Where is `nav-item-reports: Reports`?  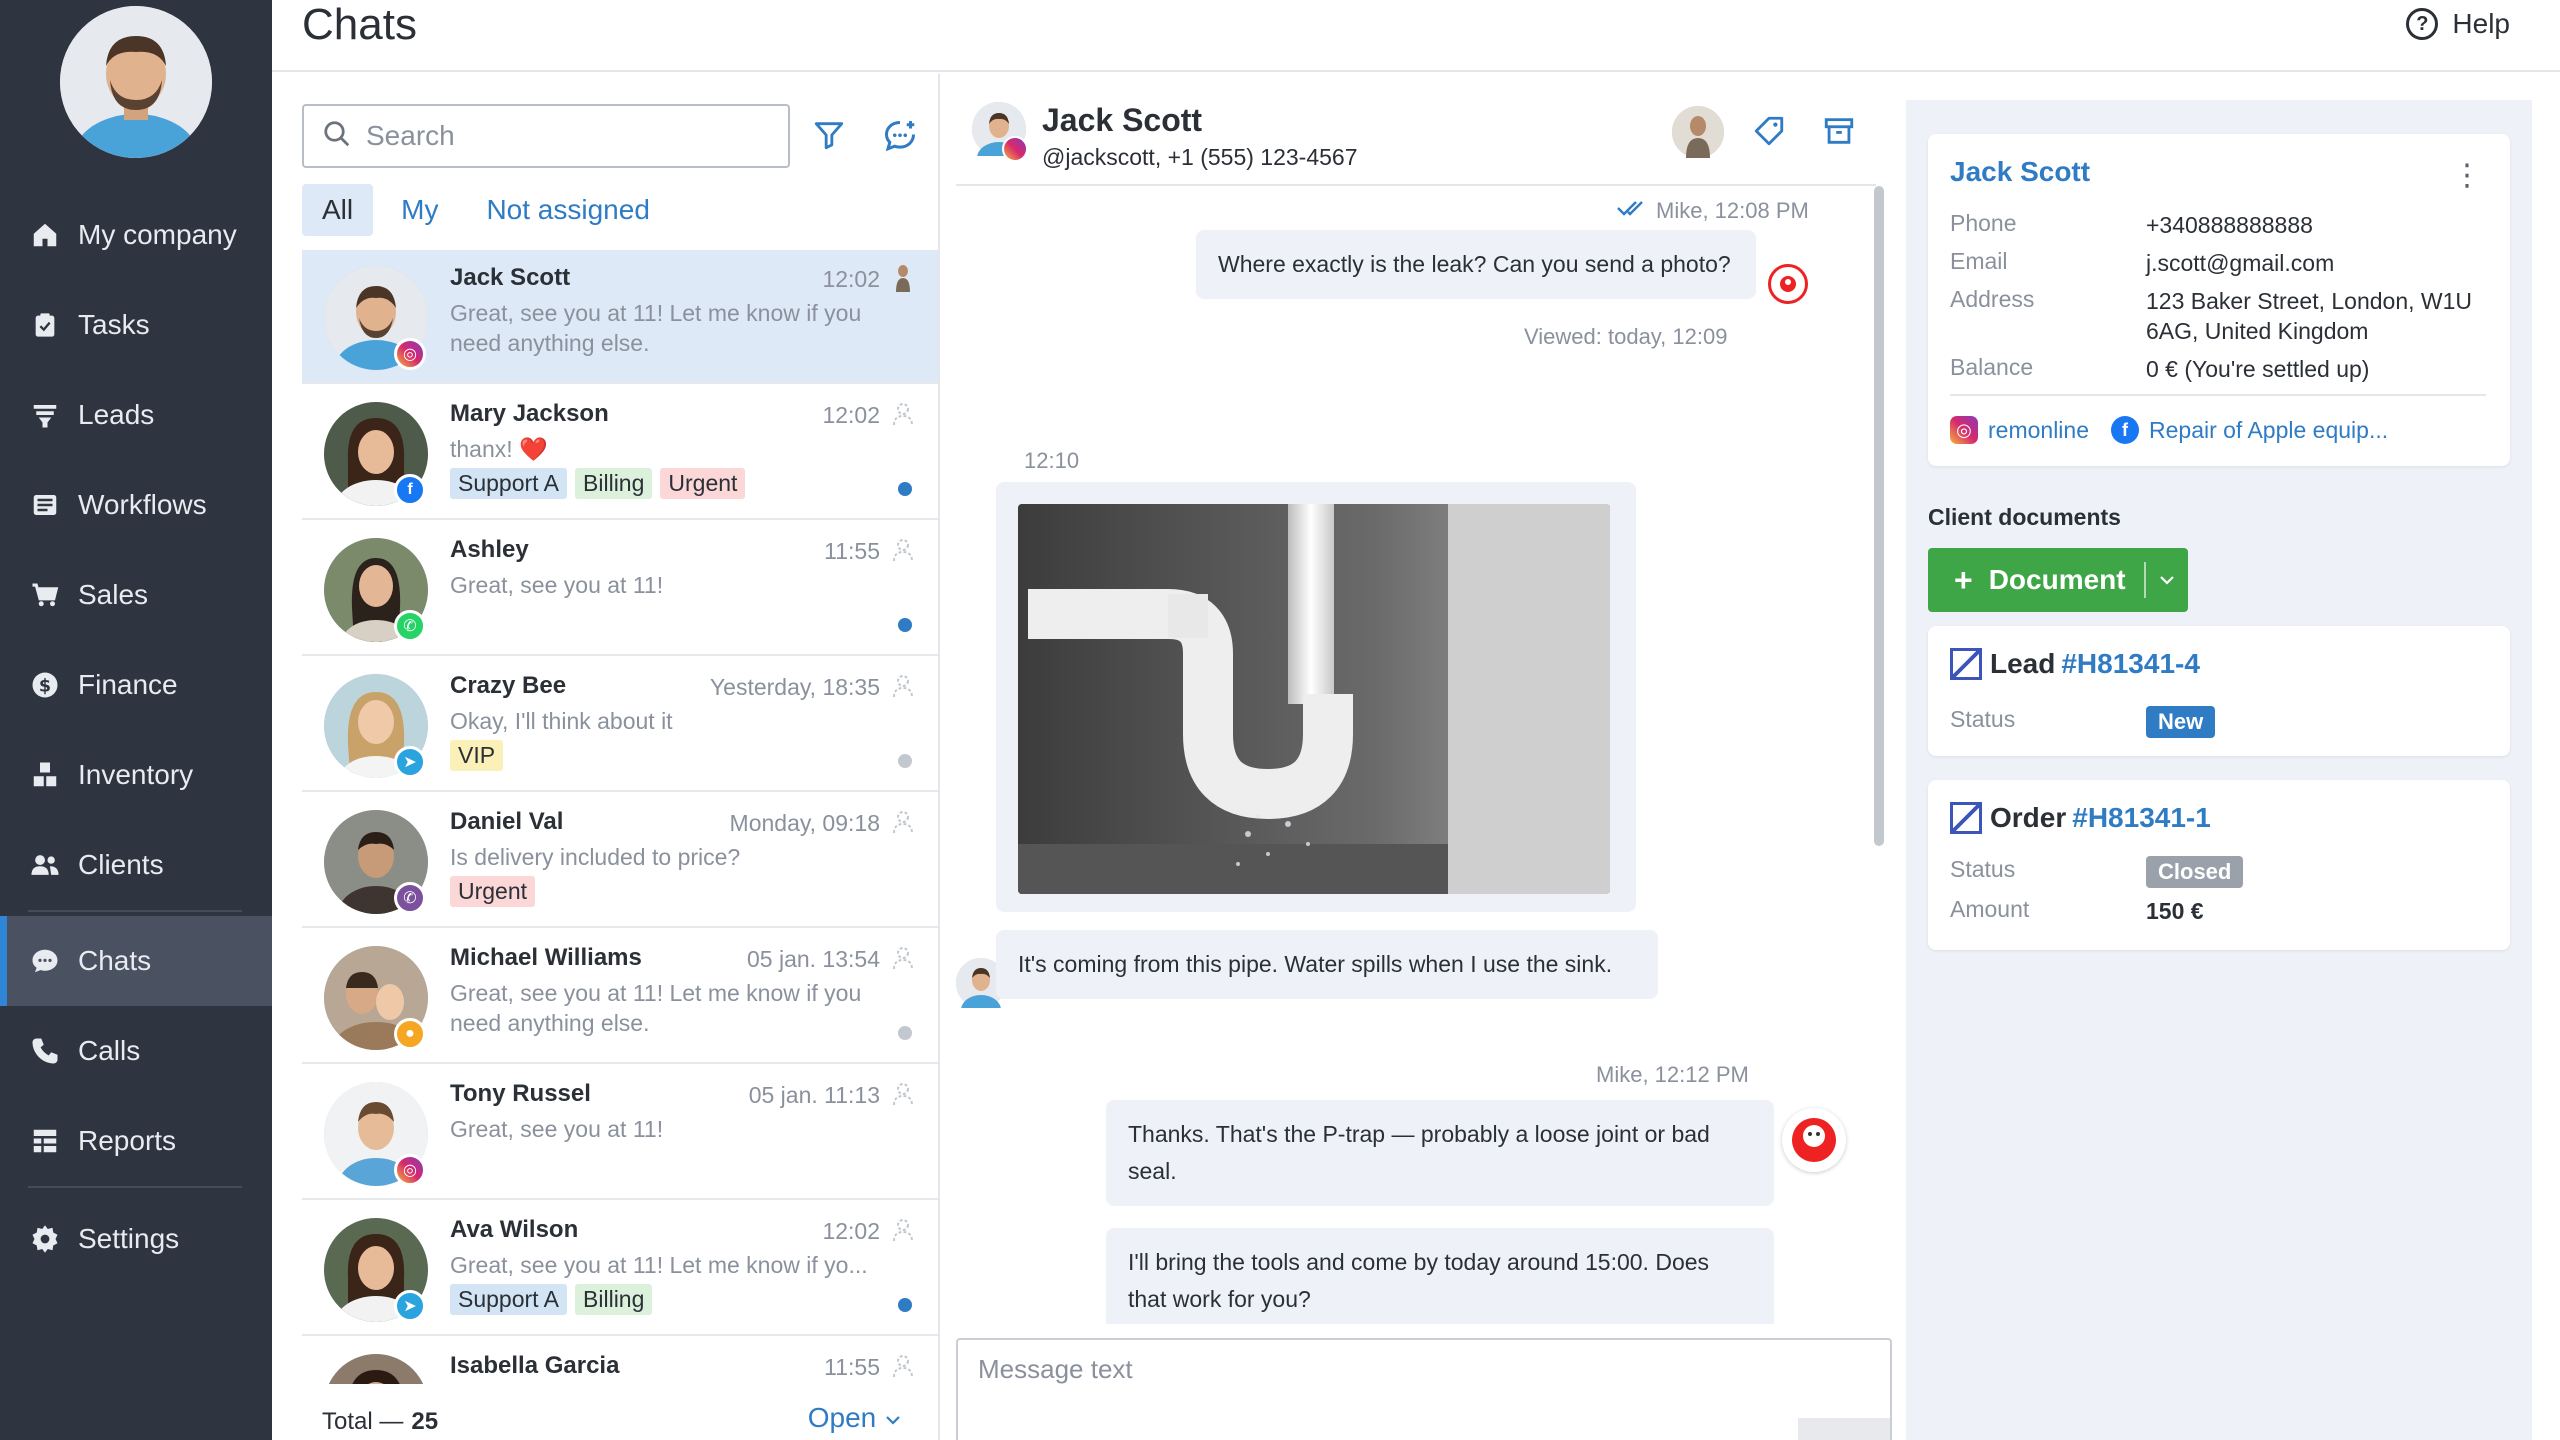 nav-item-reports: Reports is located at coordinates (136, 1141).